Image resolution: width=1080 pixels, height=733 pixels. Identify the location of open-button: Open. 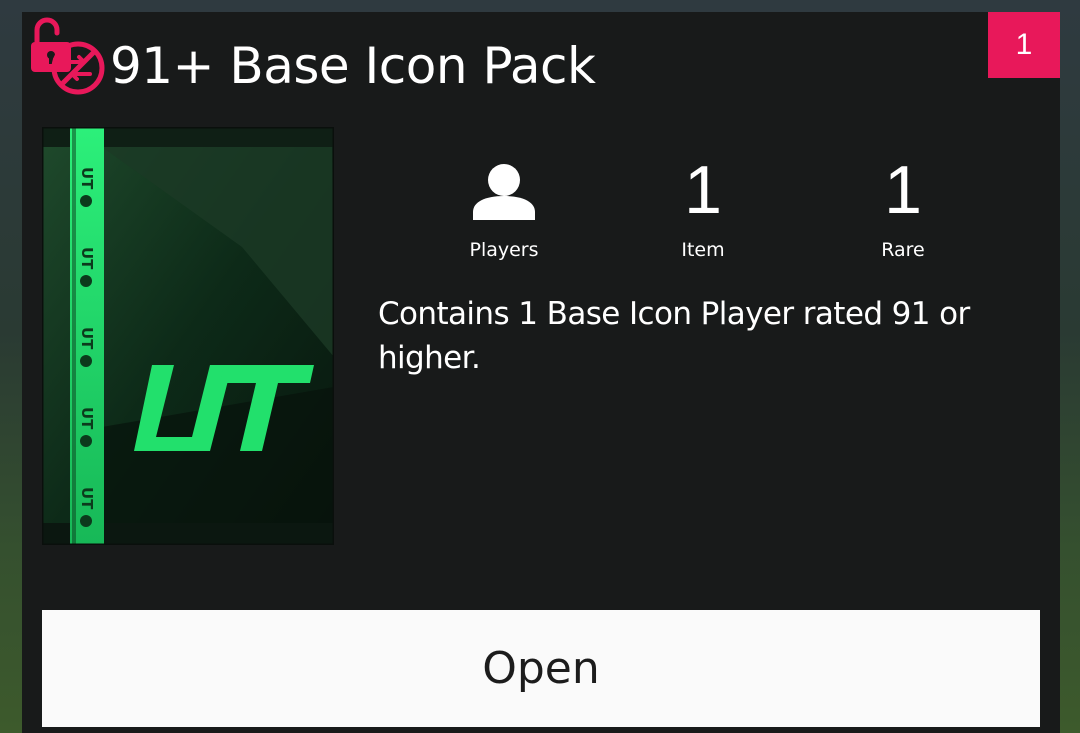
(541, 668).